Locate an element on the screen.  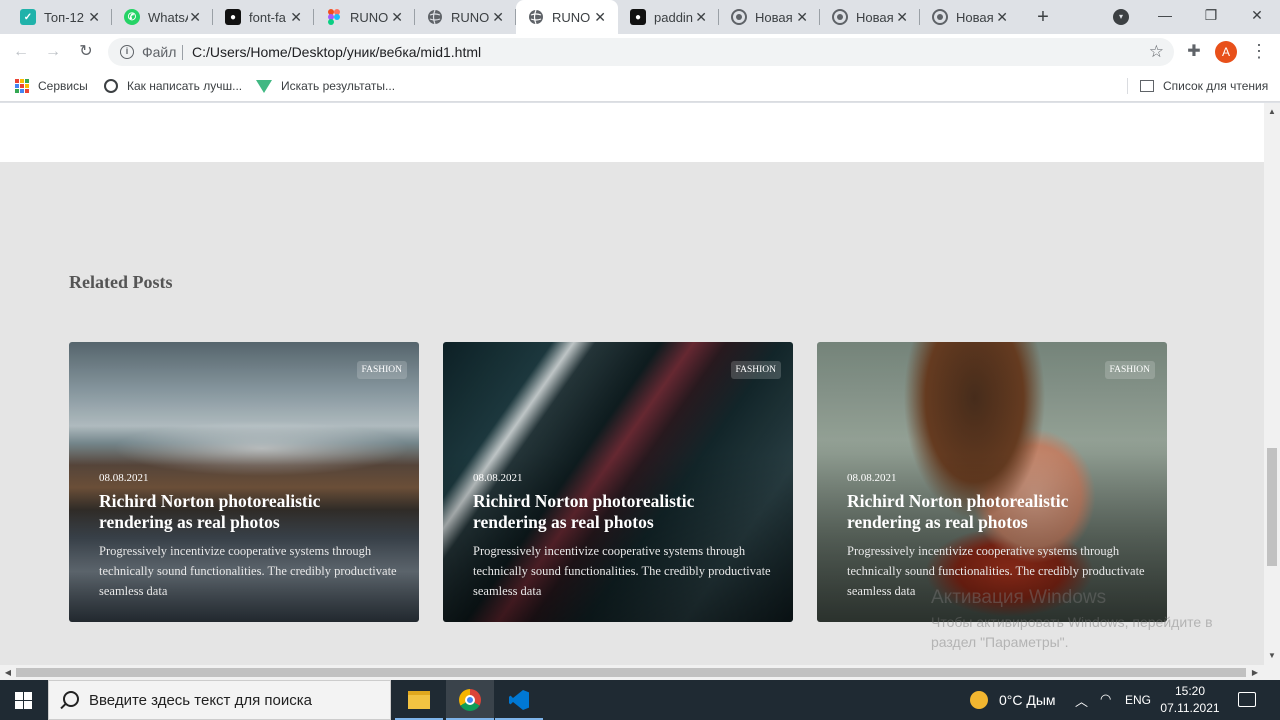
tab-3: ● font-fa ✕ is located at coordinates (263, 17).